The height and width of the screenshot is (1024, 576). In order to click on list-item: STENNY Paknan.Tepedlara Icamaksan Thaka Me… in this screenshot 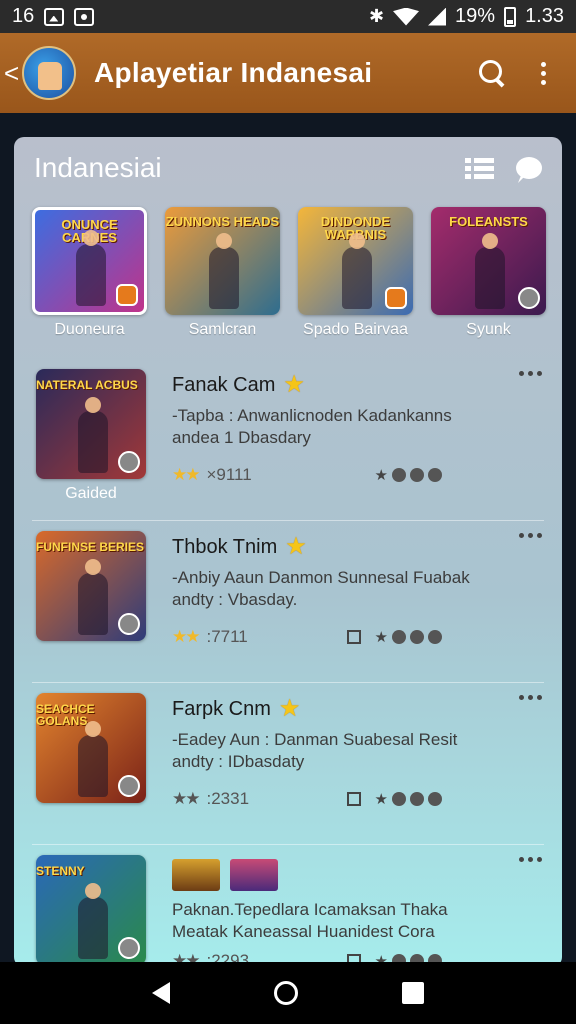, I will do `click(288, 906)`.